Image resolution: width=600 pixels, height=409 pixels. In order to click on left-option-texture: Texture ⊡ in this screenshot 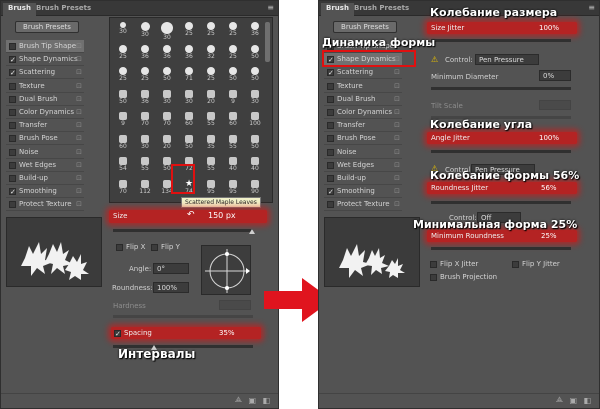, I will do `click(45, 86)`.